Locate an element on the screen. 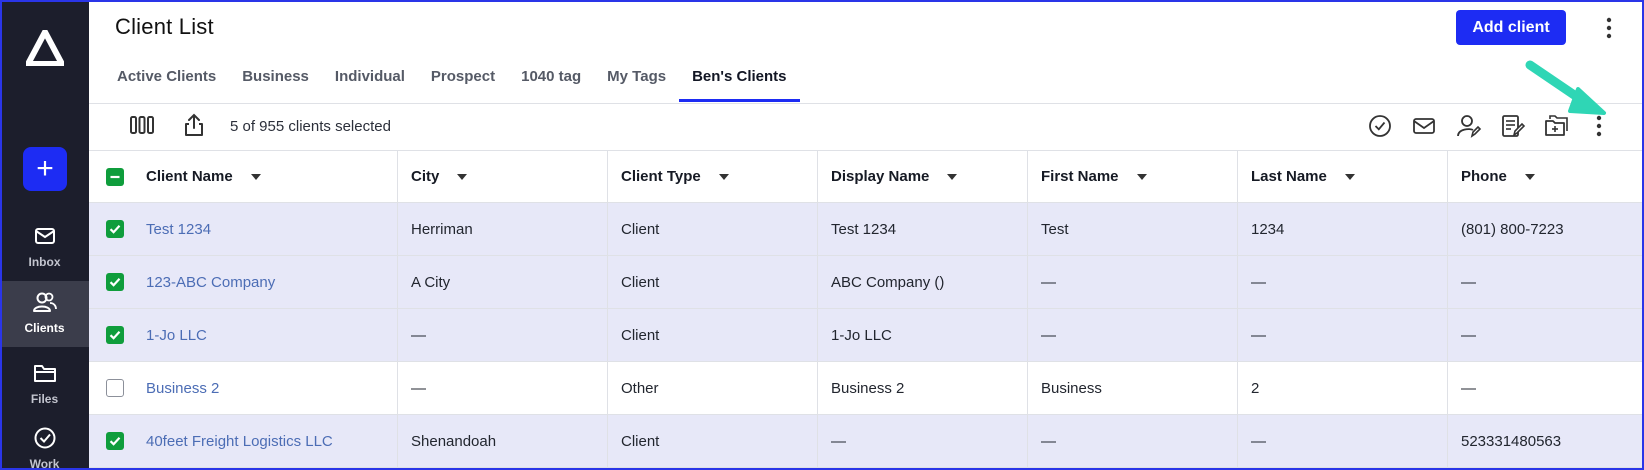 This screenshot has width=1644, height=470. column-header-client-name: Client Name is located at coordinates (265, 176).